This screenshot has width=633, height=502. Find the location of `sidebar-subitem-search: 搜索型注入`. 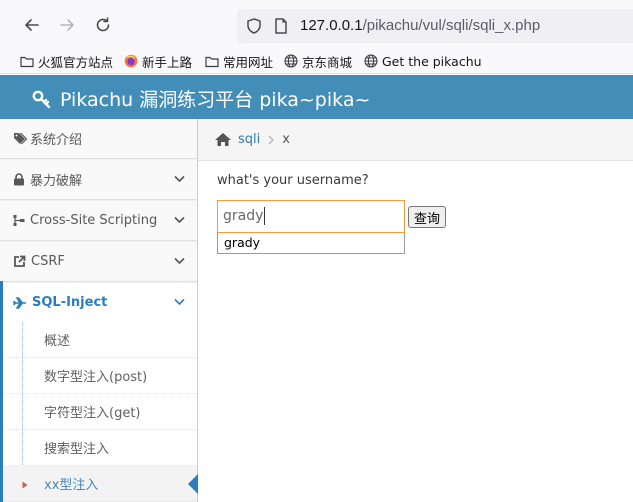

sidebar-subitem-search: 搜索型注入 is located at coordinates (98, 448).